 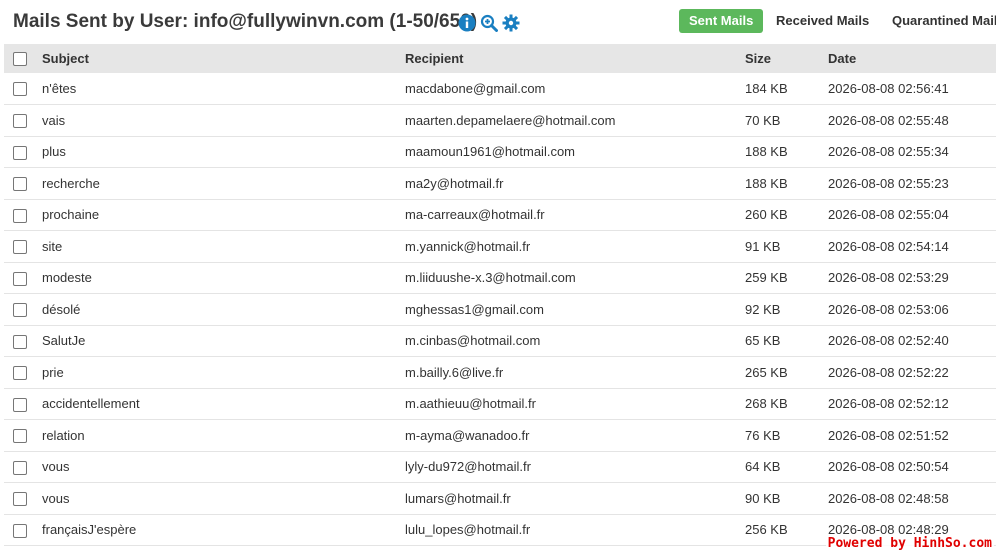 I want to click on date-cell: 2026-08-08 02:53:06, so click(x=888, y=309).